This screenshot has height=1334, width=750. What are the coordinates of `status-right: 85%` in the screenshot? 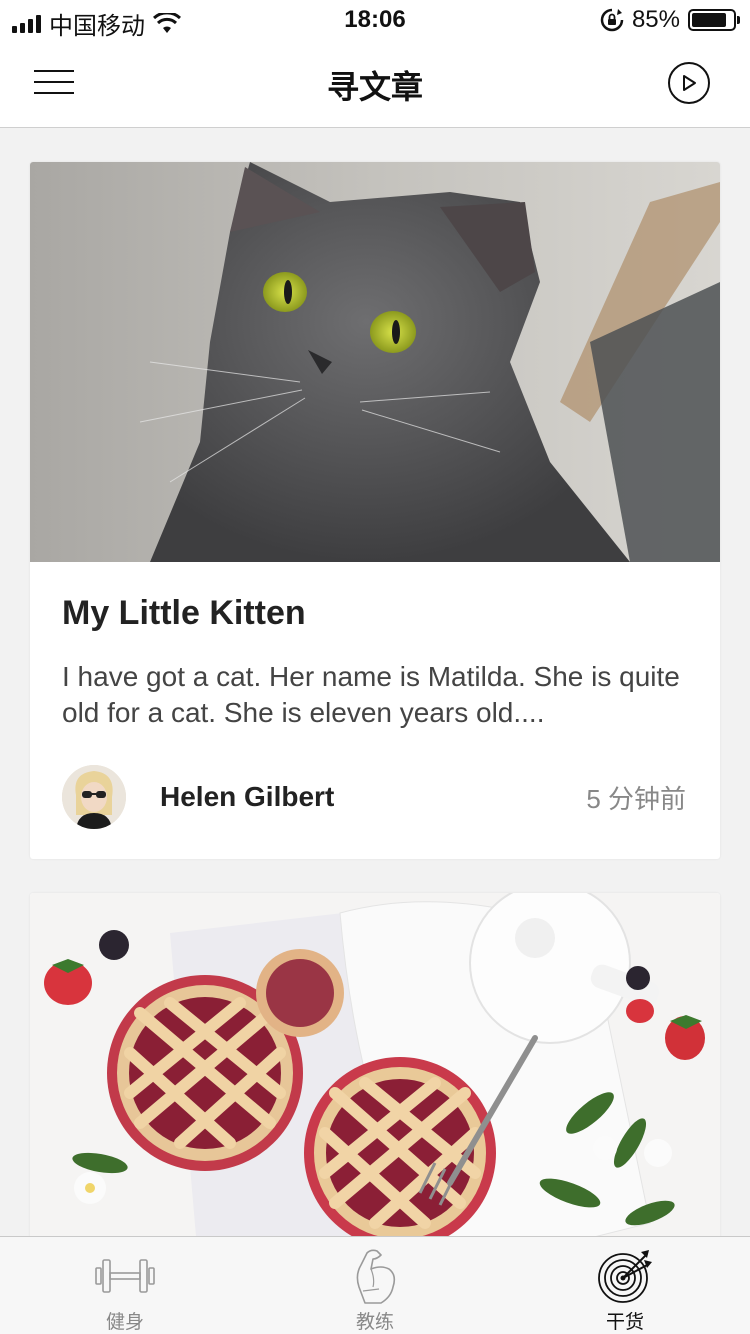 It's located at (670, 20).